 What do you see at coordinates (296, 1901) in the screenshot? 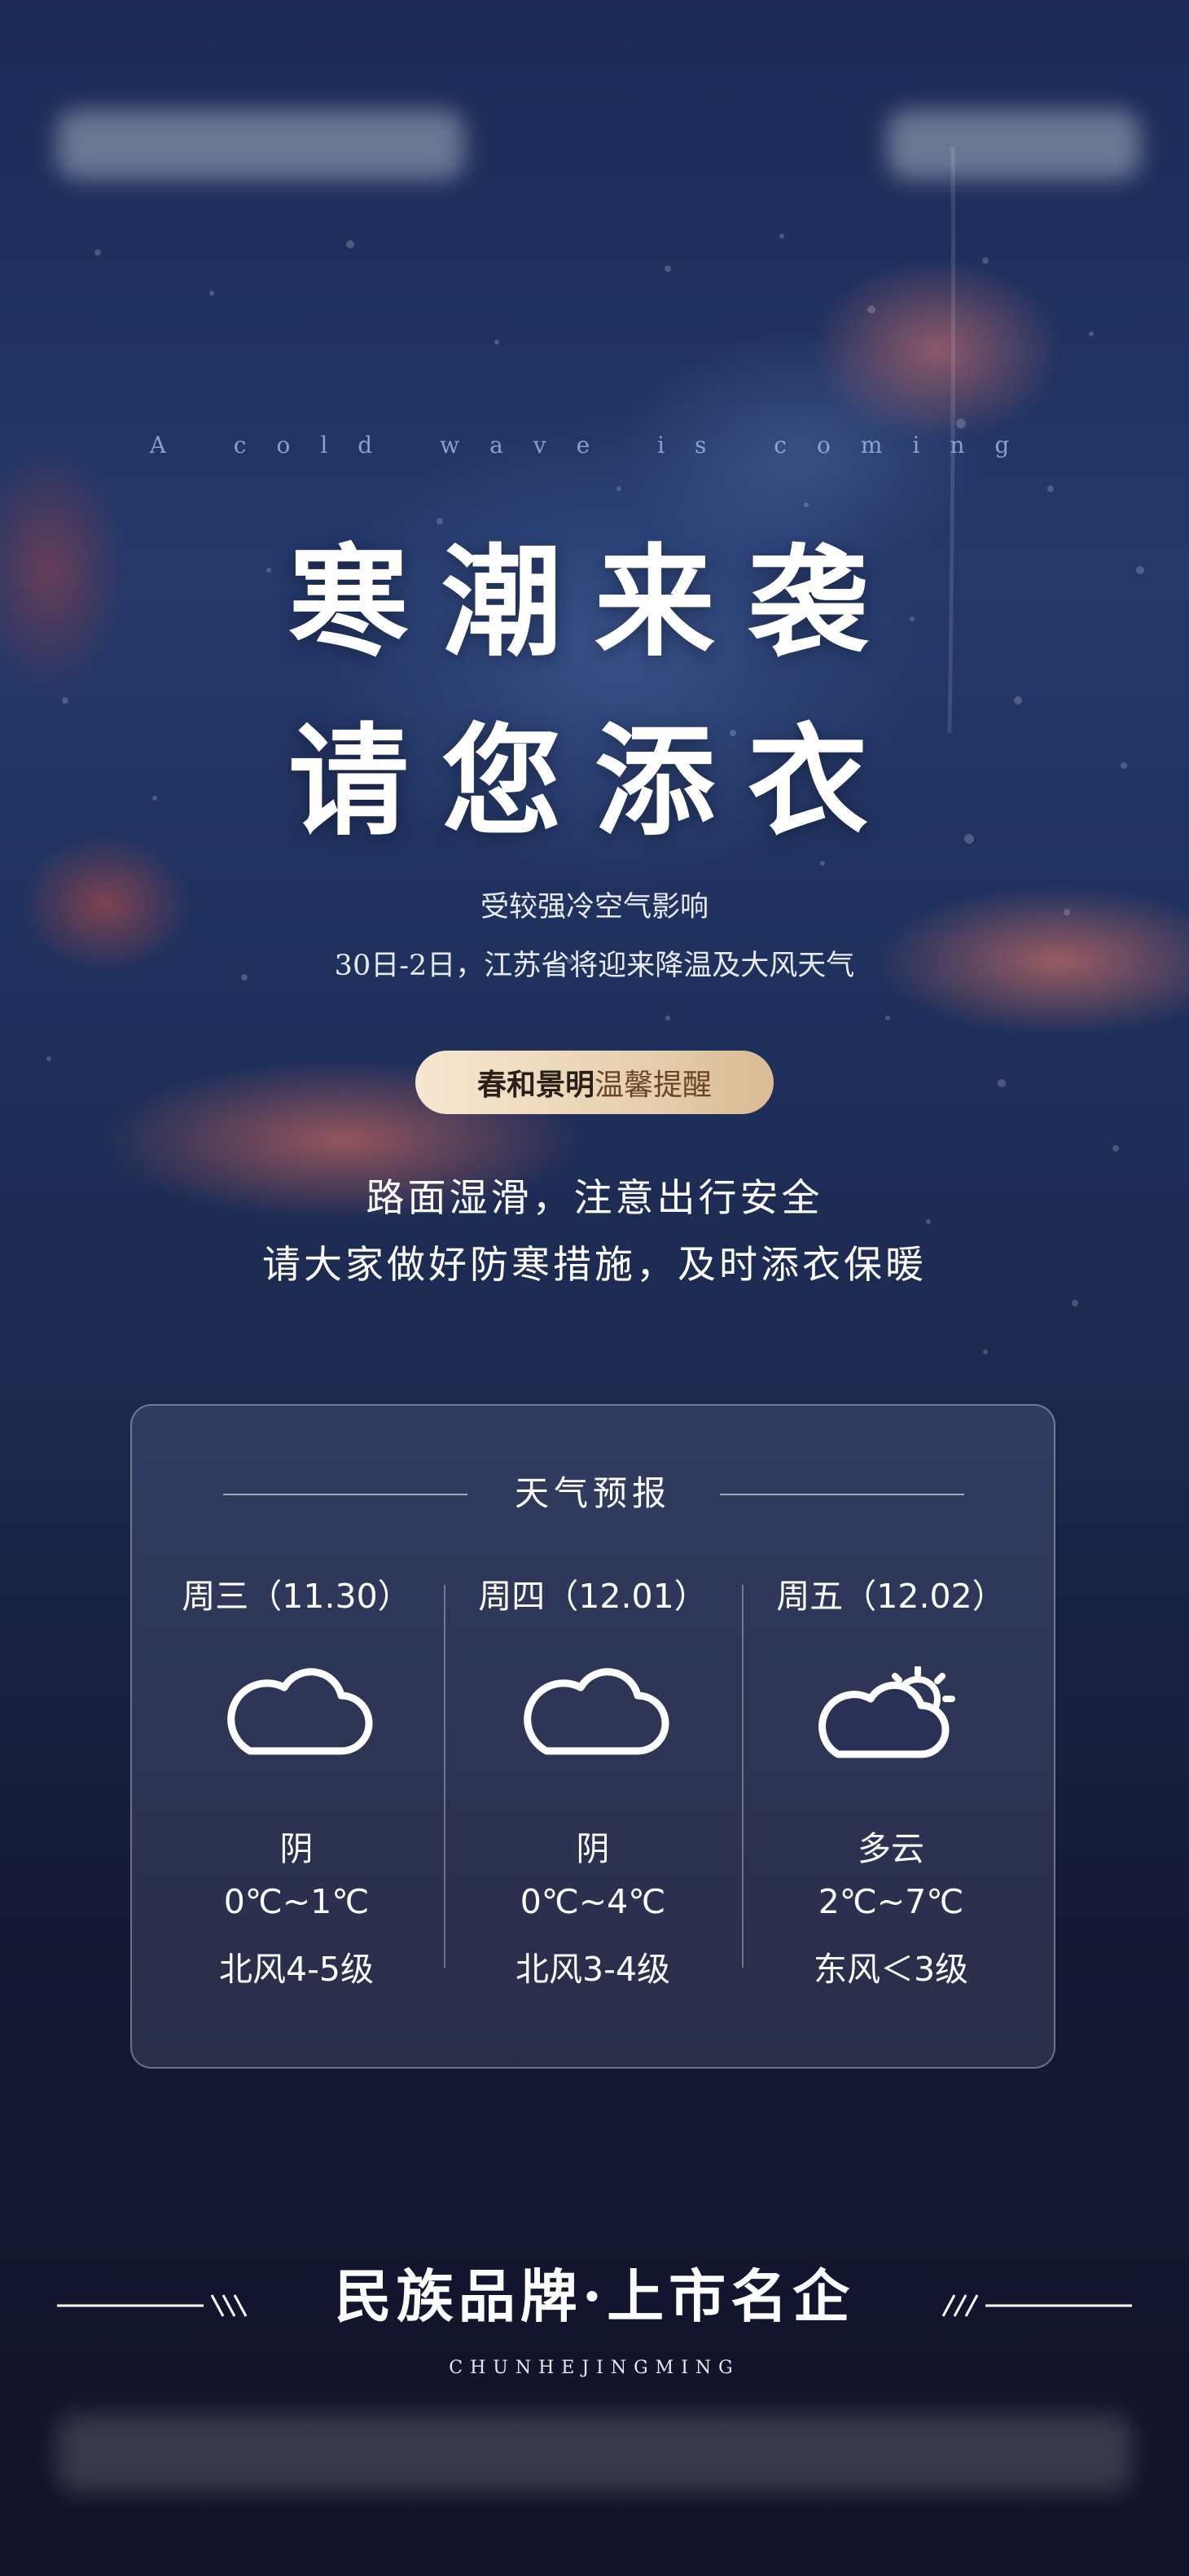
I see `forecast-temperature: 0℃~1℃` at bounding box center [296, 1901].